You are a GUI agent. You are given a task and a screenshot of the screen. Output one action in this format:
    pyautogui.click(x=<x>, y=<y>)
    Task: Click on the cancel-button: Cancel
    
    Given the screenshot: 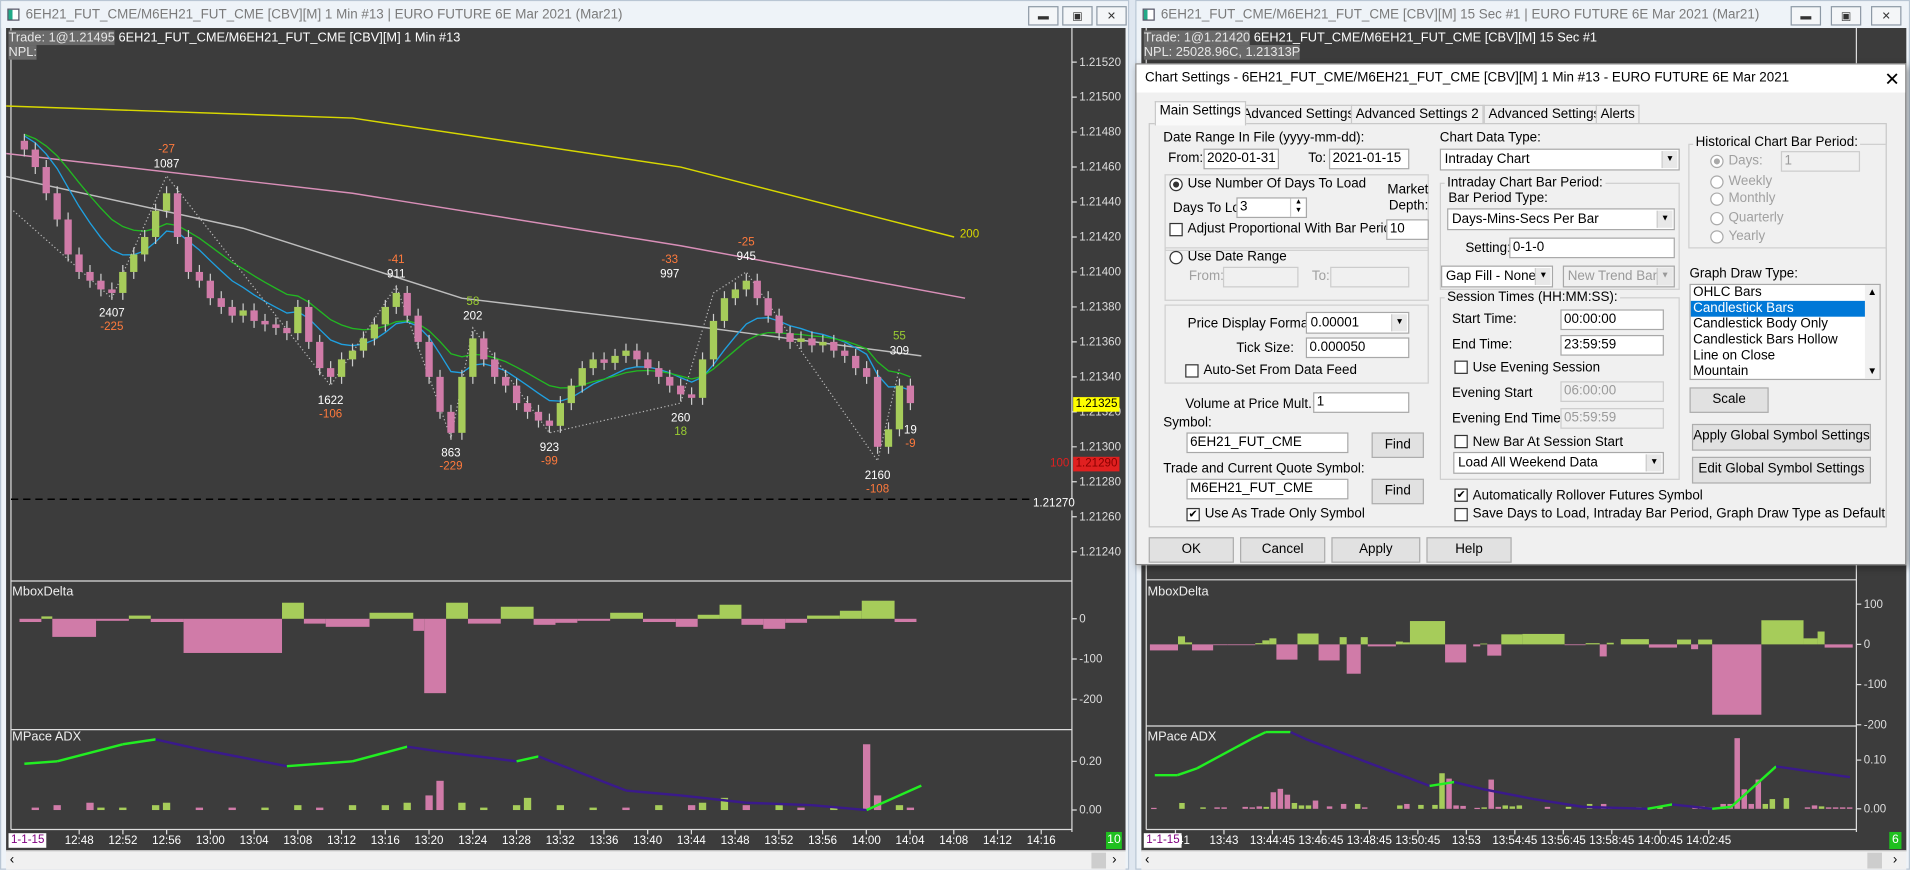 What is the action you would take?
    pyautogui.click(x=1283, y=550)
    